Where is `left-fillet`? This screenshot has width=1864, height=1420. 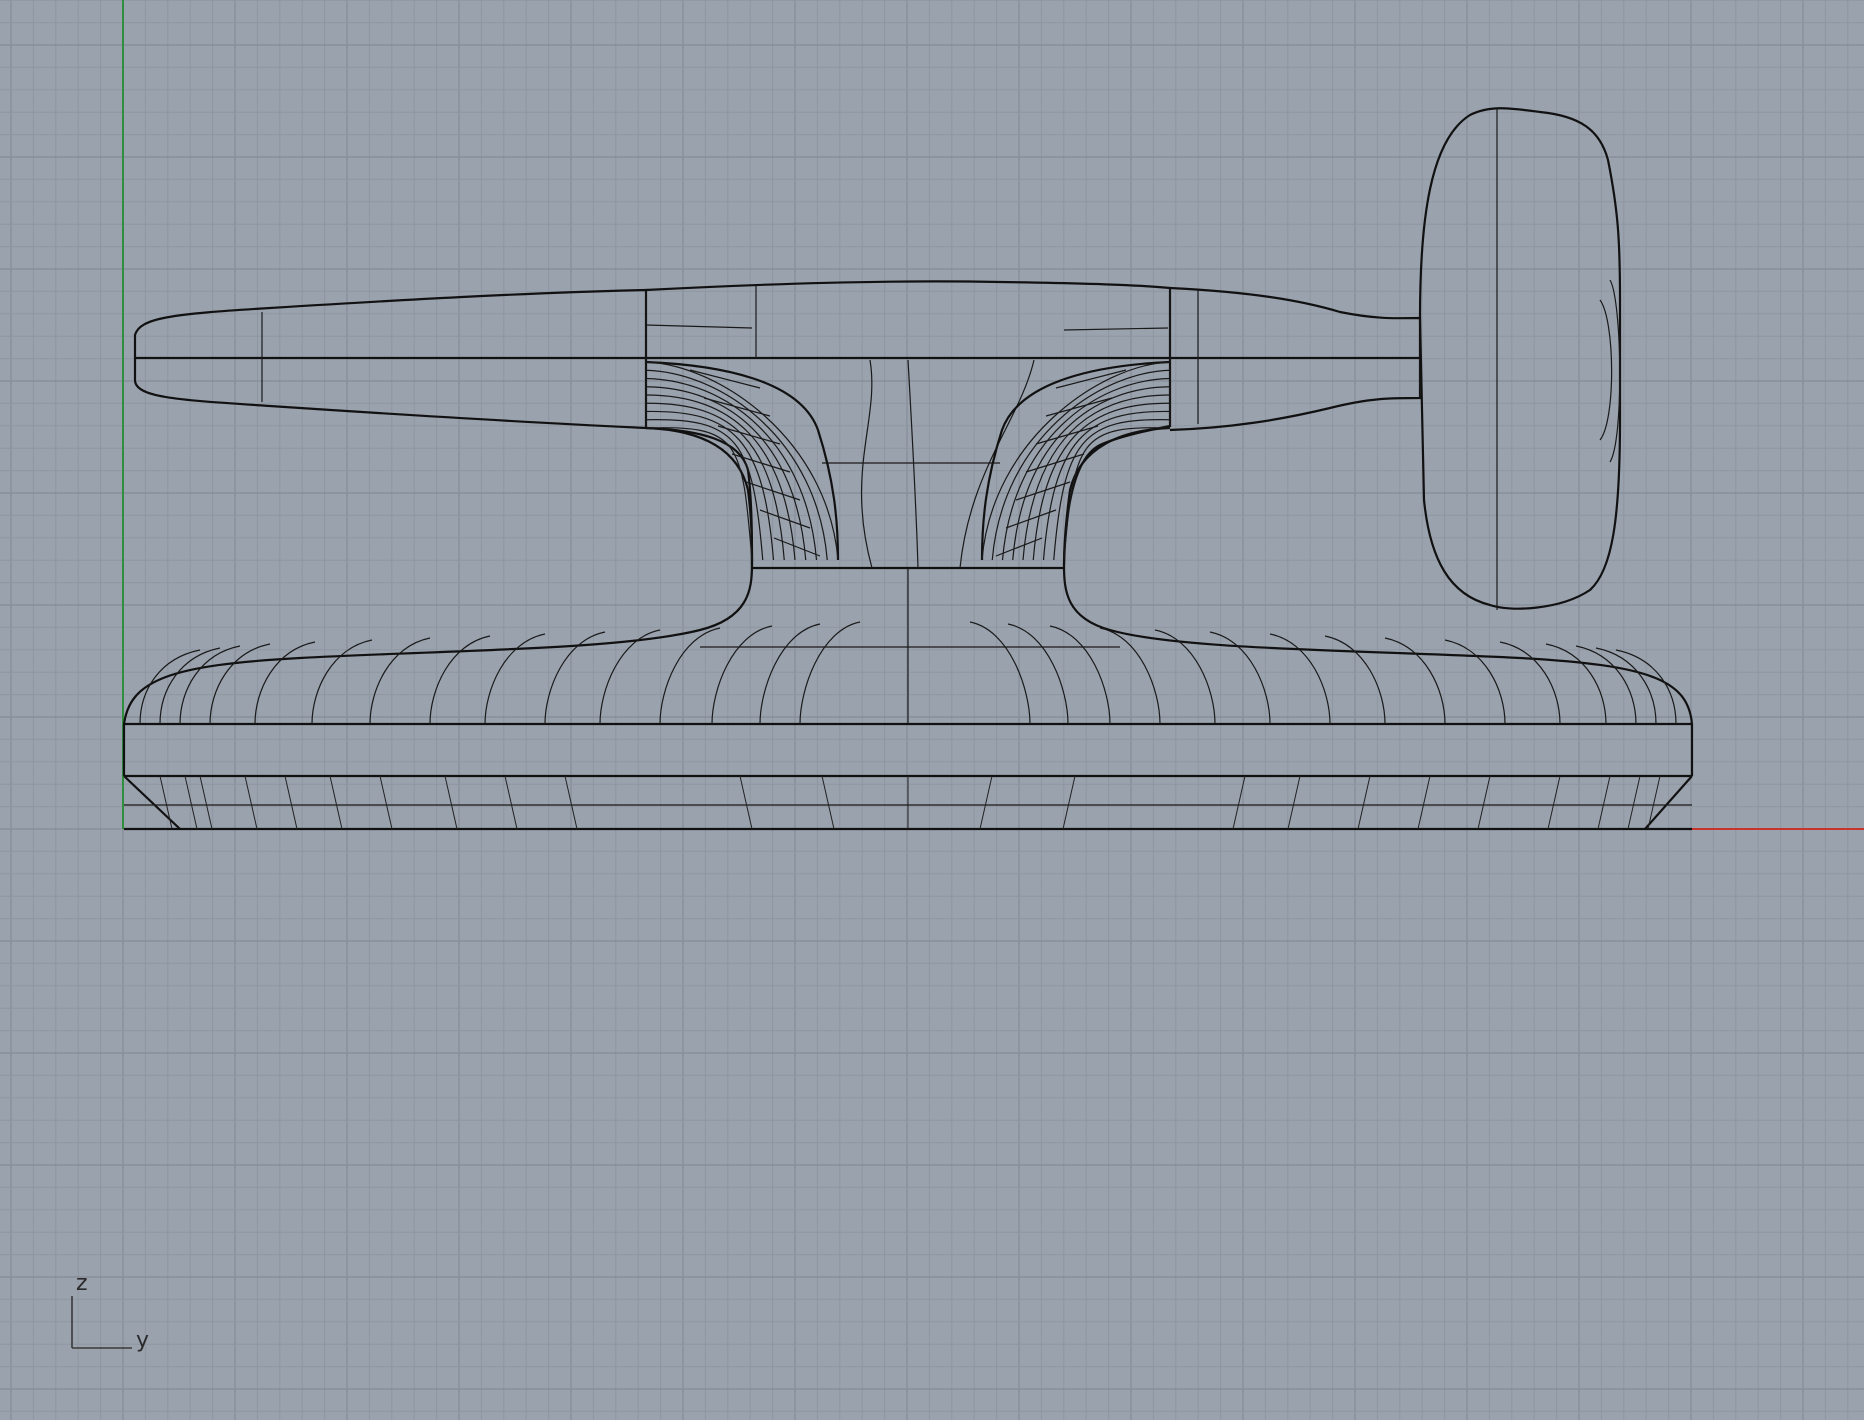
left-fillet is located at coordinates (742, 463).